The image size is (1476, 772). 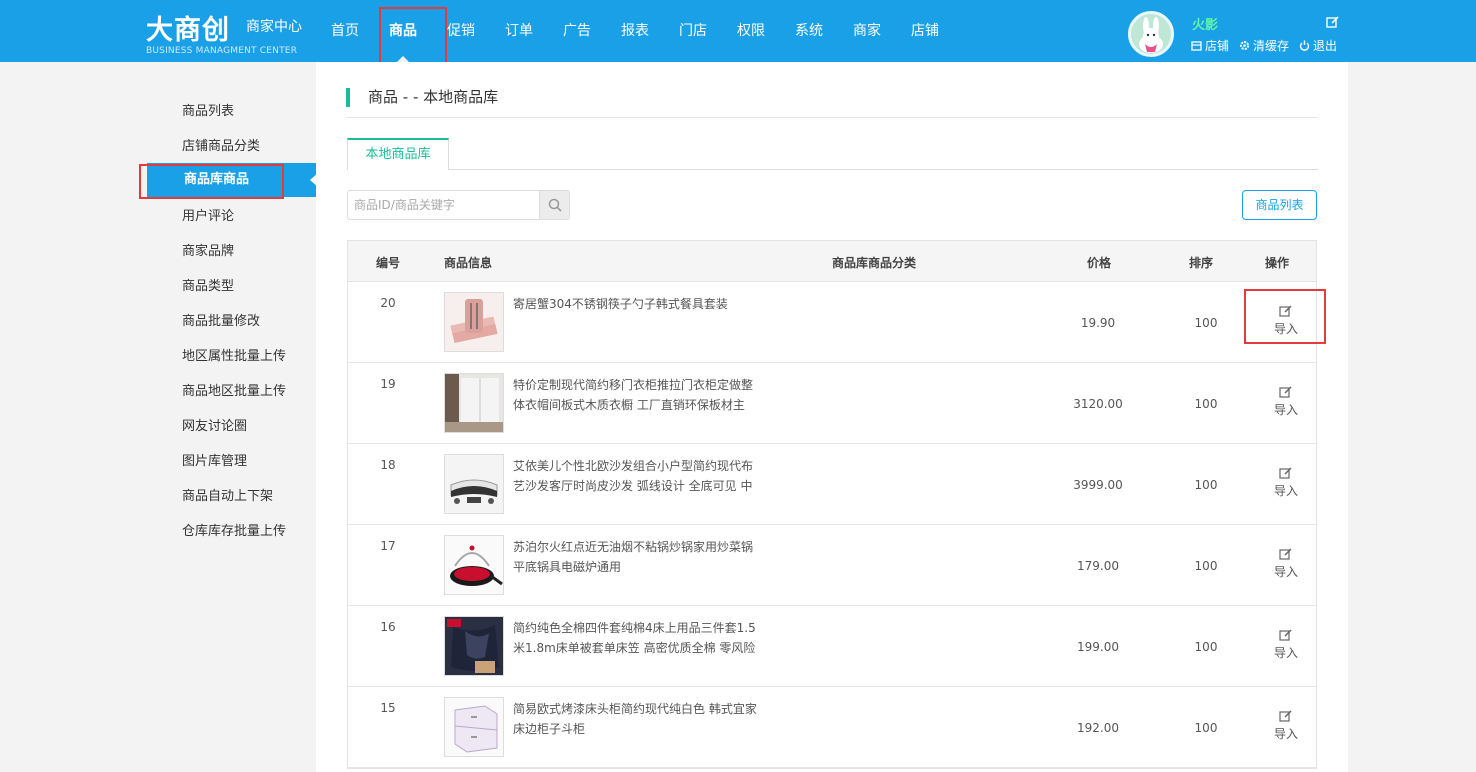 I want to click on nav-stores: 门店, so click(x=693, y=31).